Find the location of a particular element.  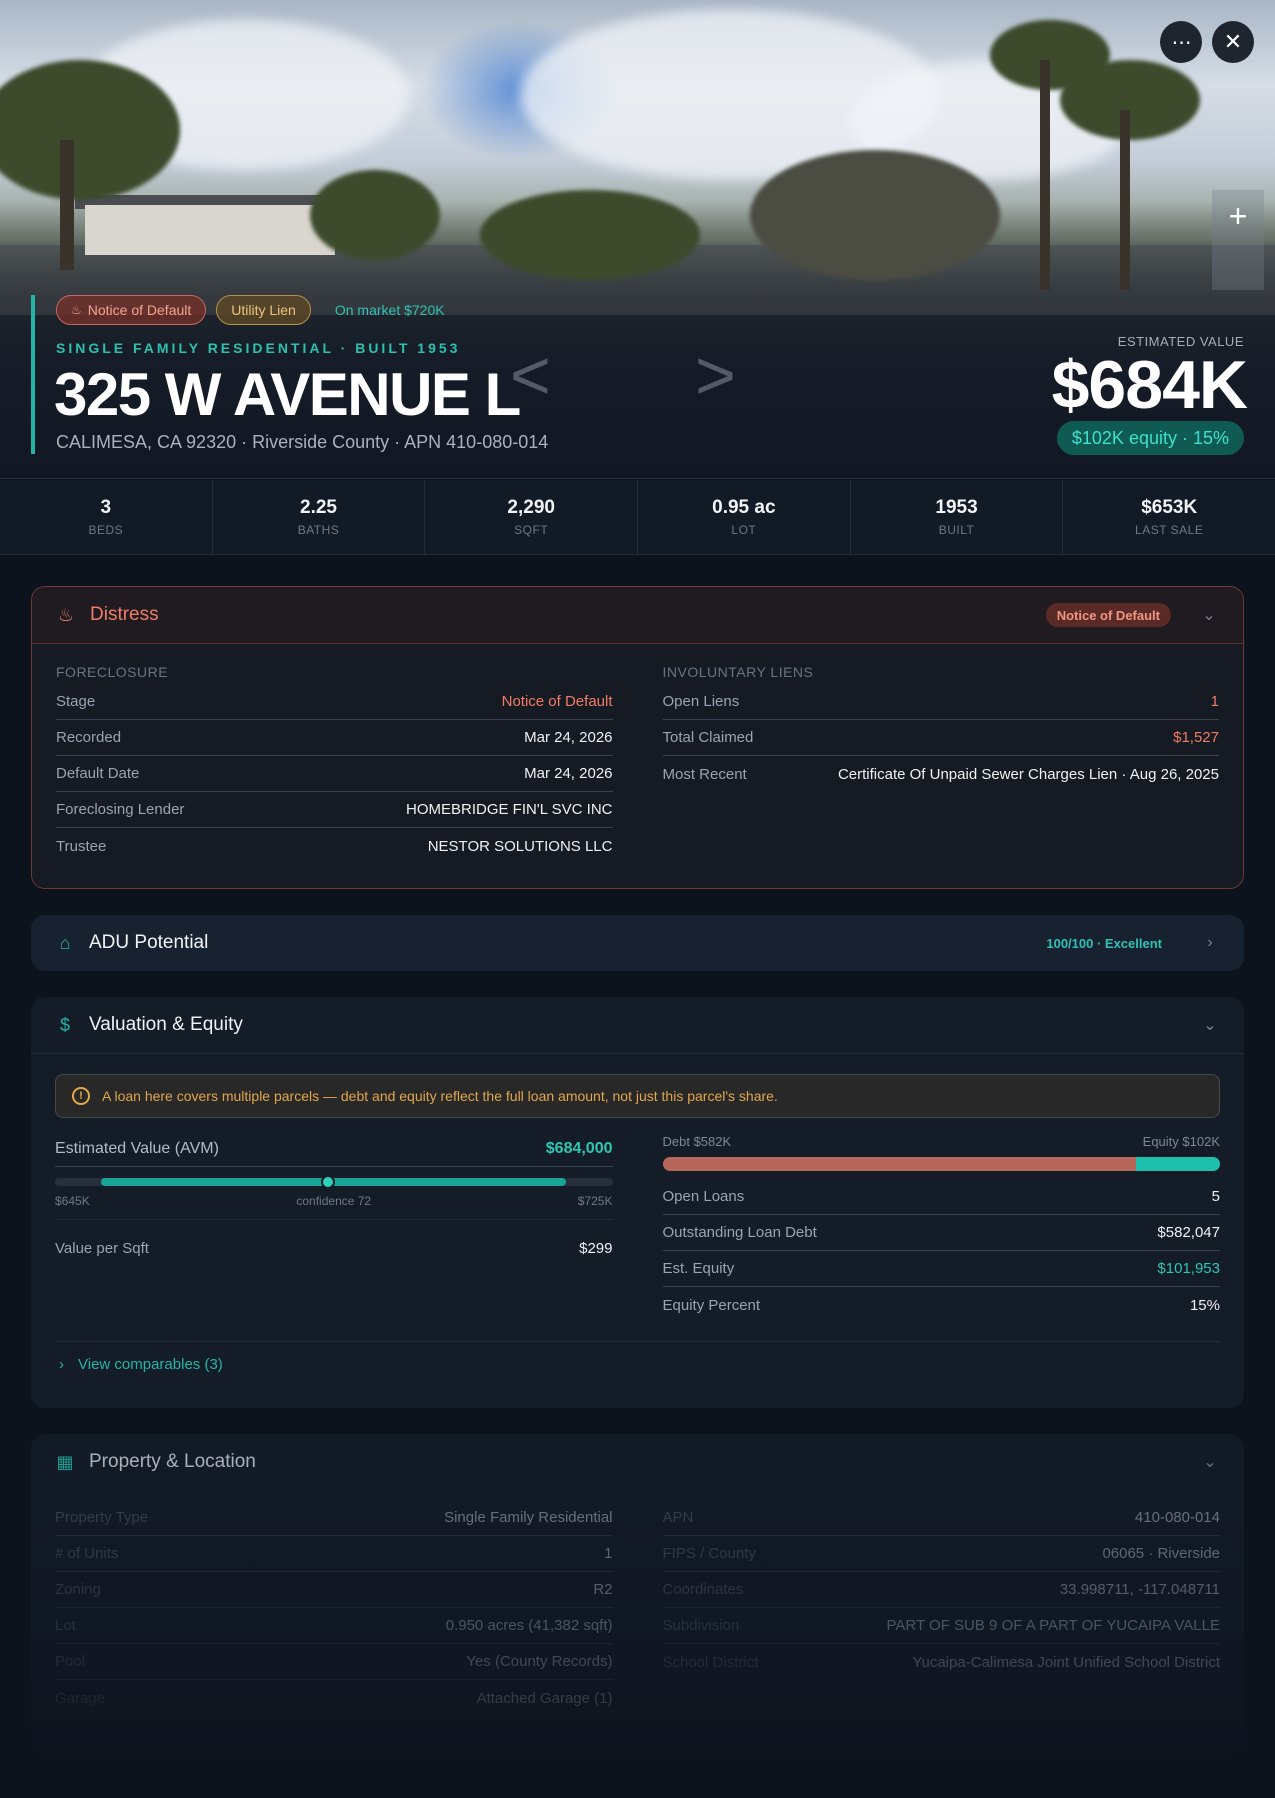

row-key: Trustee is located at coordinates (81, 846).